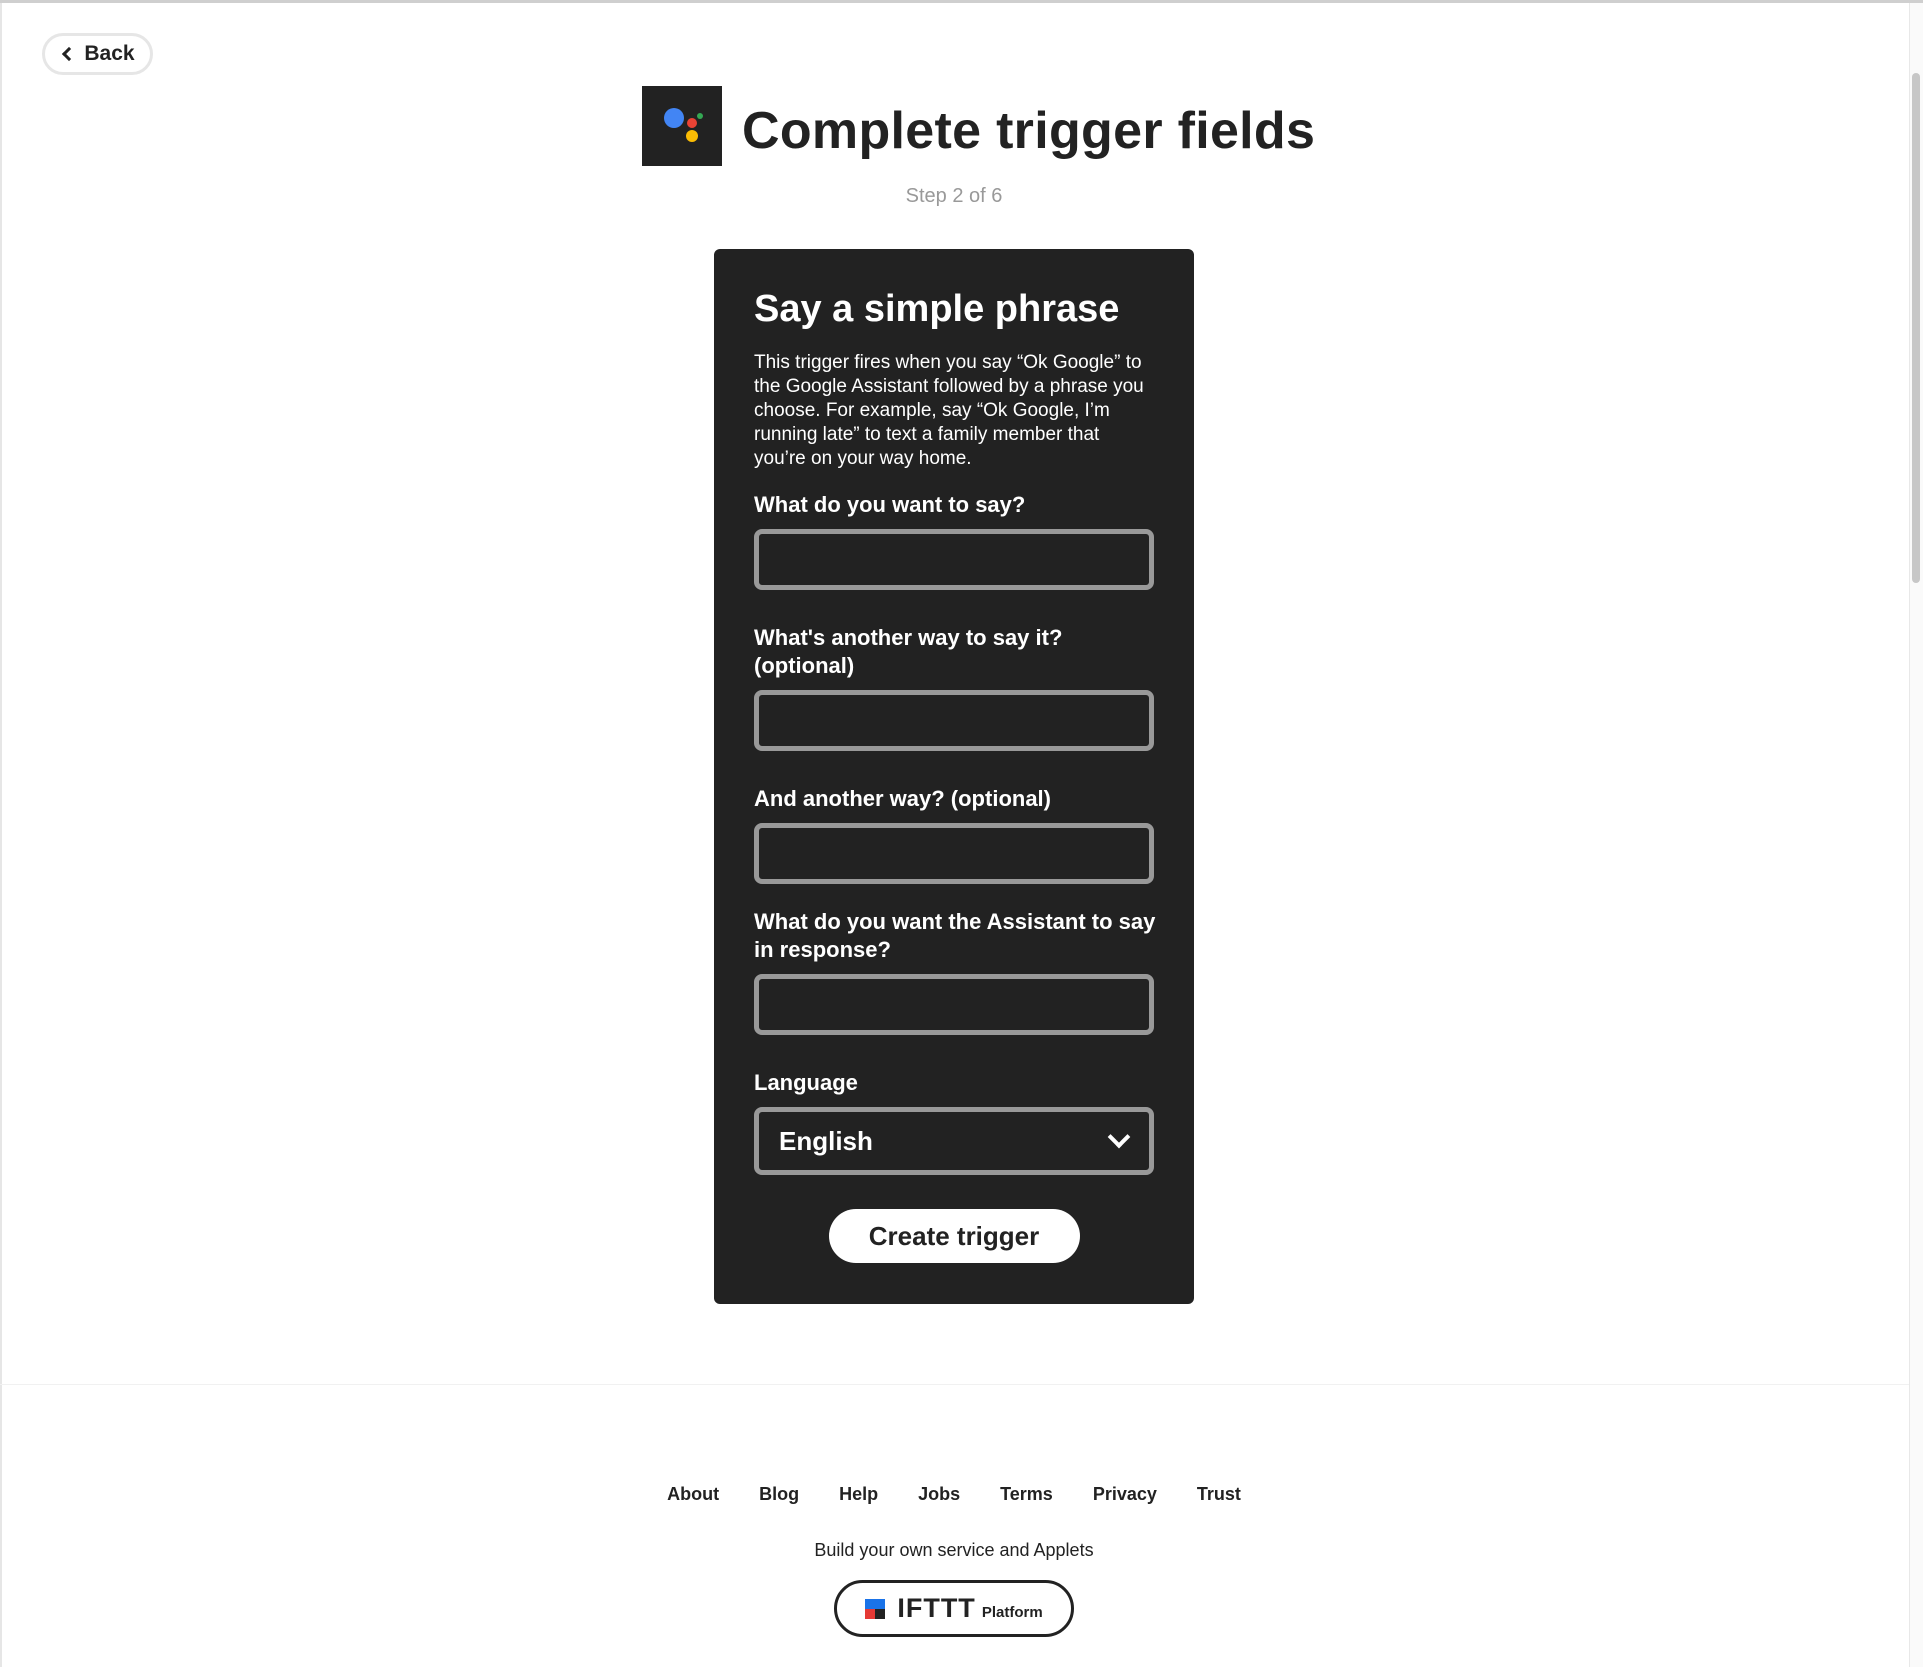 This screenshot has height=1667, width=1923. I want to click on field-label: What do you want to say?, so click(890, 504).